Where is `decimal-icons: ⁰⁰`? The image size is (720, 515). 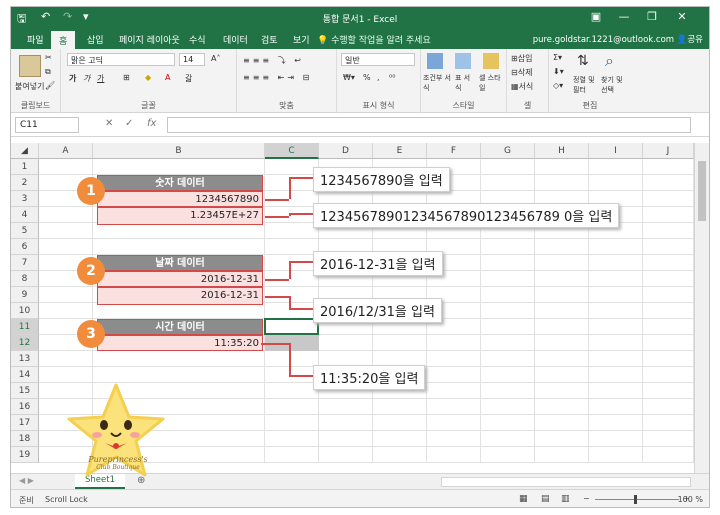
decimal-icons: ⁰⁰ is located at coordinates (392, 77).